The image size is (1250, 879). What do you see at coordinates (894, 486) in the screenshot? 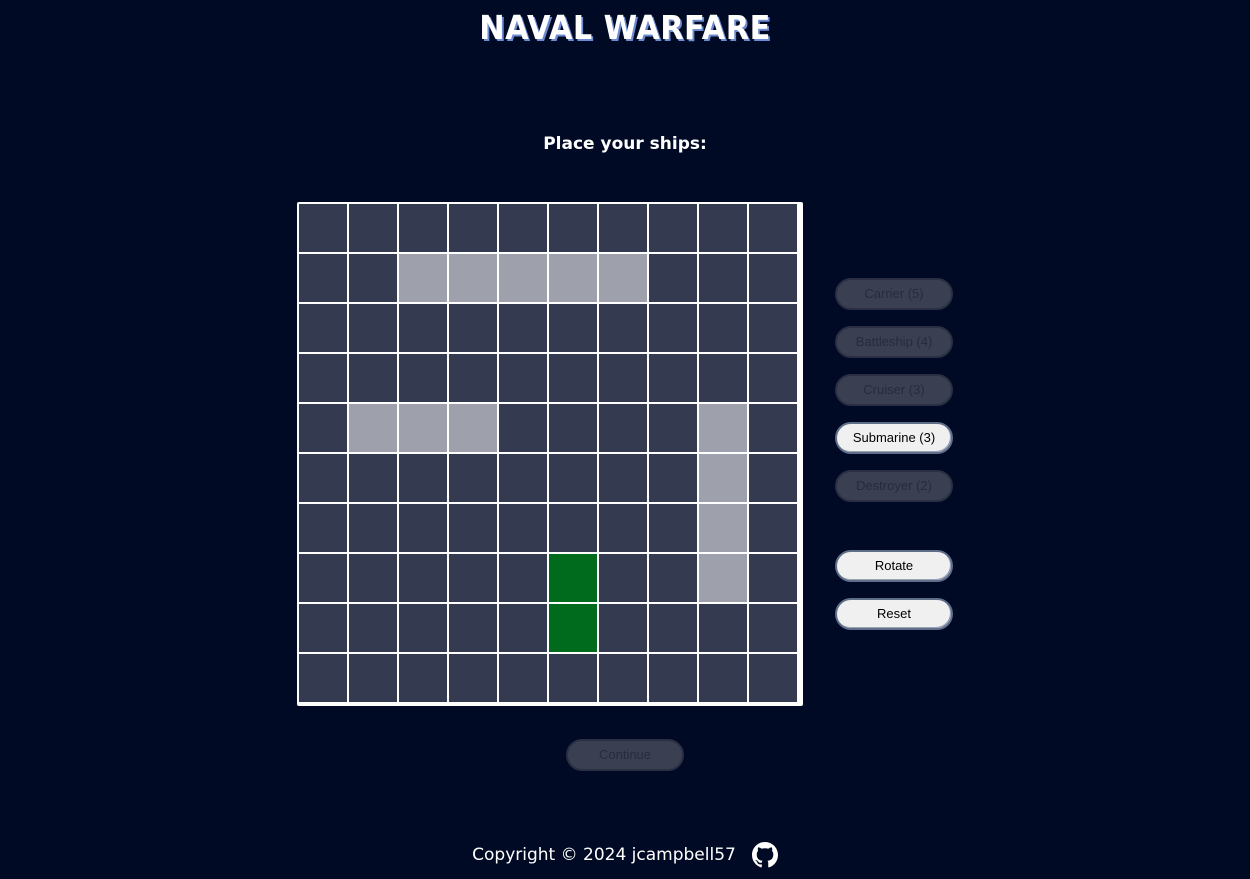
I see `destroyer-button: Destroyer (2)` at bounding box center [894, 486].